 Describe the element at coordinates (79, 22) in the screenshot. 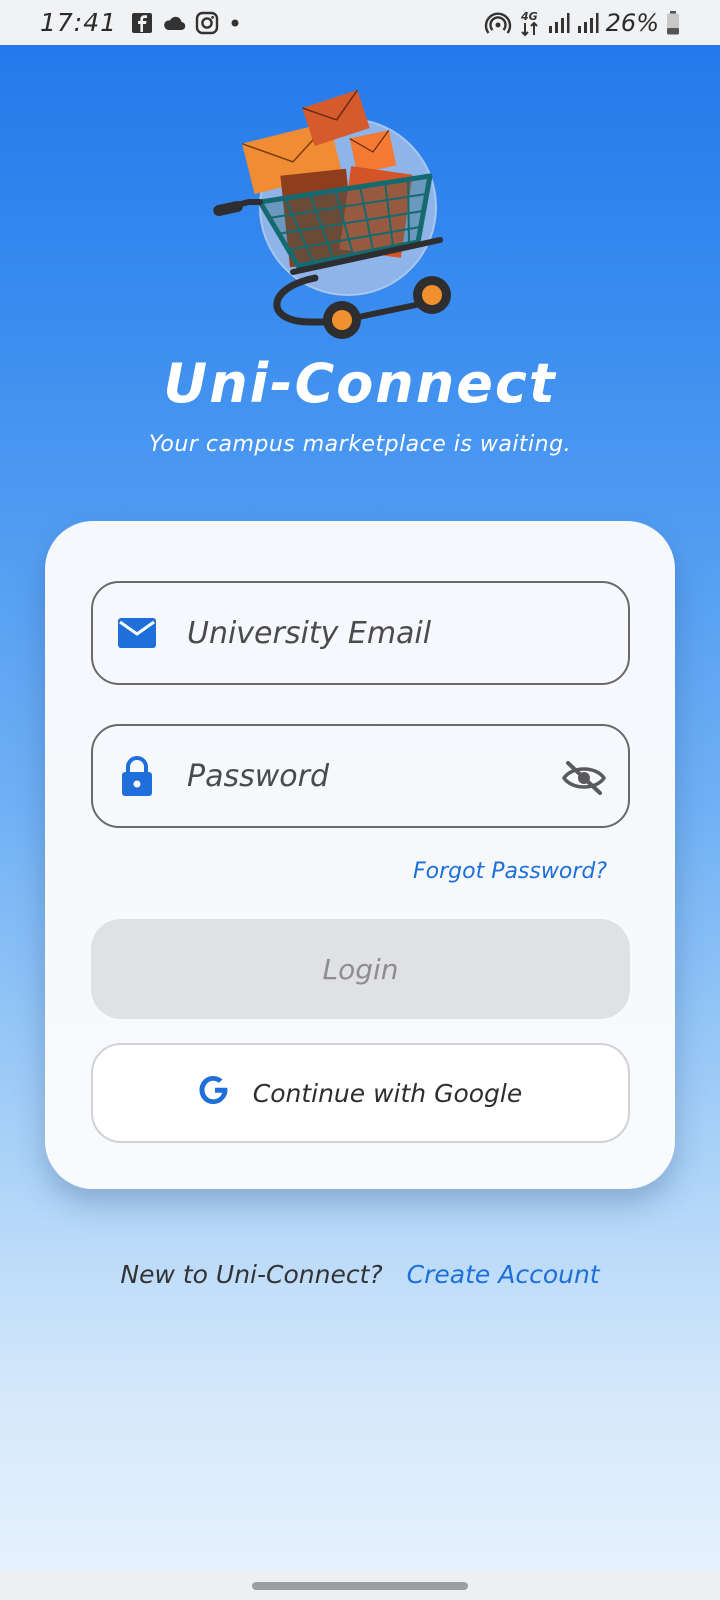

I see `status-time: 17:41` at that location.